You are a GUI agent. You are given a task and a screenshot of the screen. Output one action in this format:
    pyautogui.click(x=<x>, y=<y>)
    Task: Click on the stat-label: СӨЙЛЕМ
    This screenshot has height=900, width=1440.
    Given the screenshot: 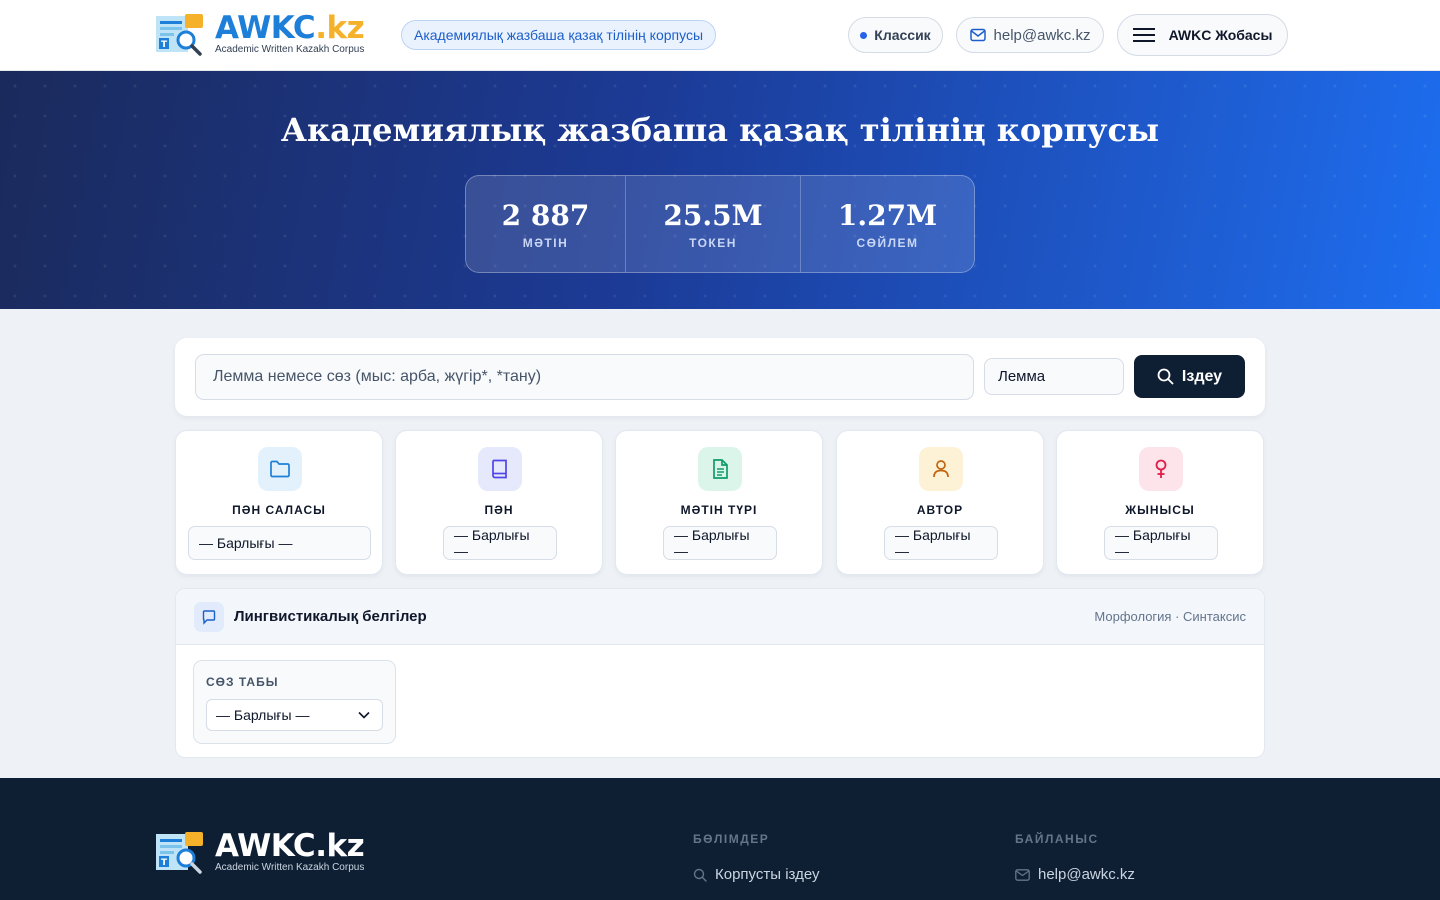 What is the action you would take?
    pyautogui.click(x=887, y=242)
    